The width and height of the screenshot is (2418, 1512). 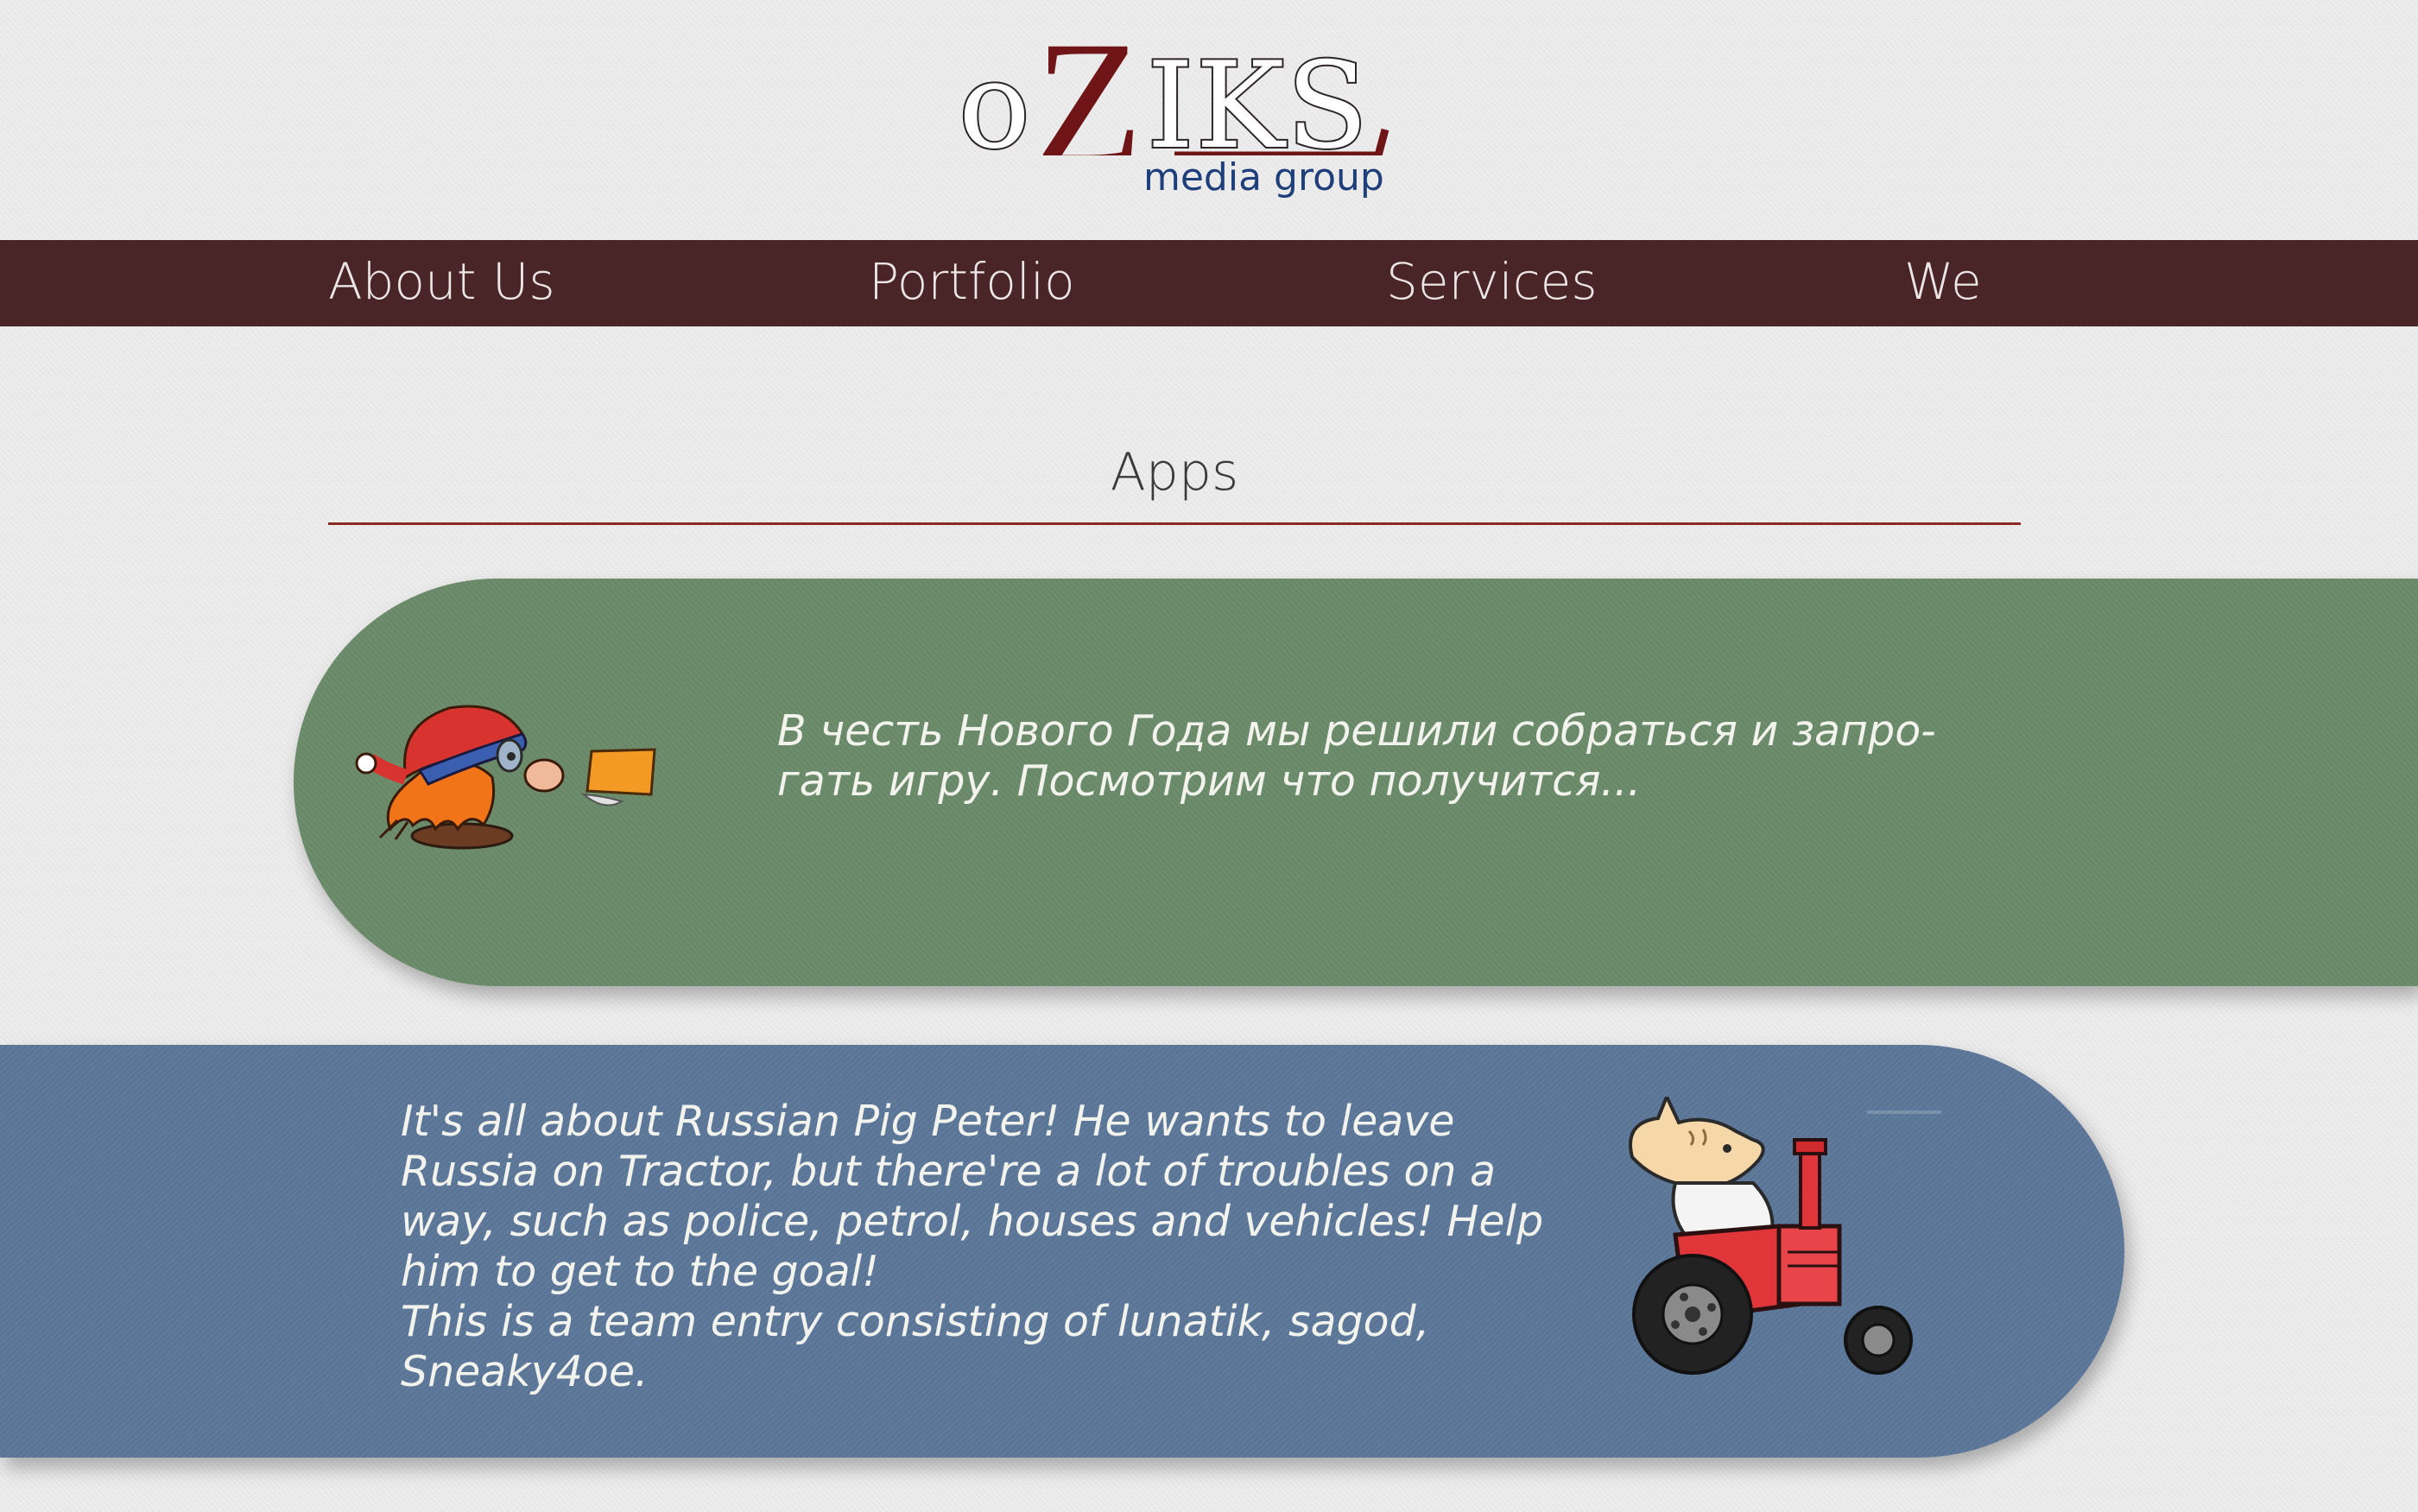 I want to click on site-logo: Z o IKS media group, so click(x=1174, y=119).